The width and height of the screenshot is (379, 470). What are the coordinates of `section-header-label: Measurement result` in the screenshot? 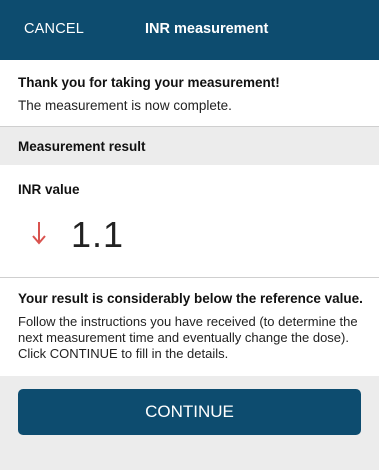 It's located at (82, 146).